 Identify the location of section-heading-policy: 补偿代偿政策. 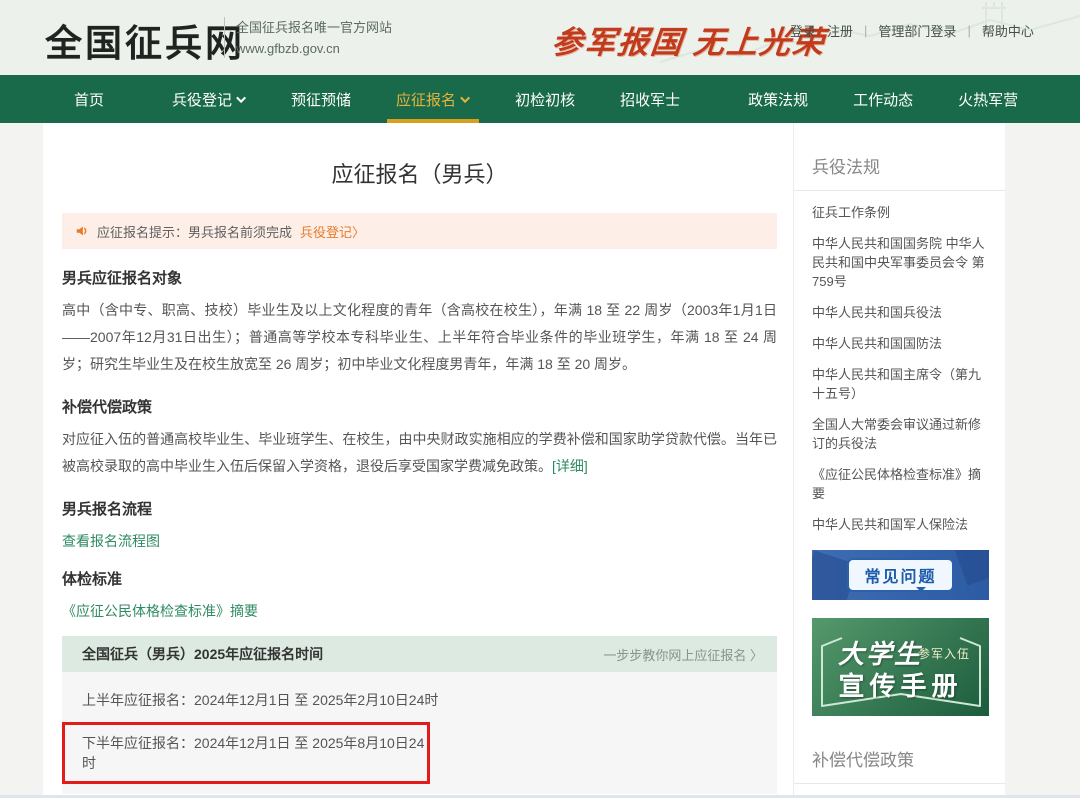
(107, 407).